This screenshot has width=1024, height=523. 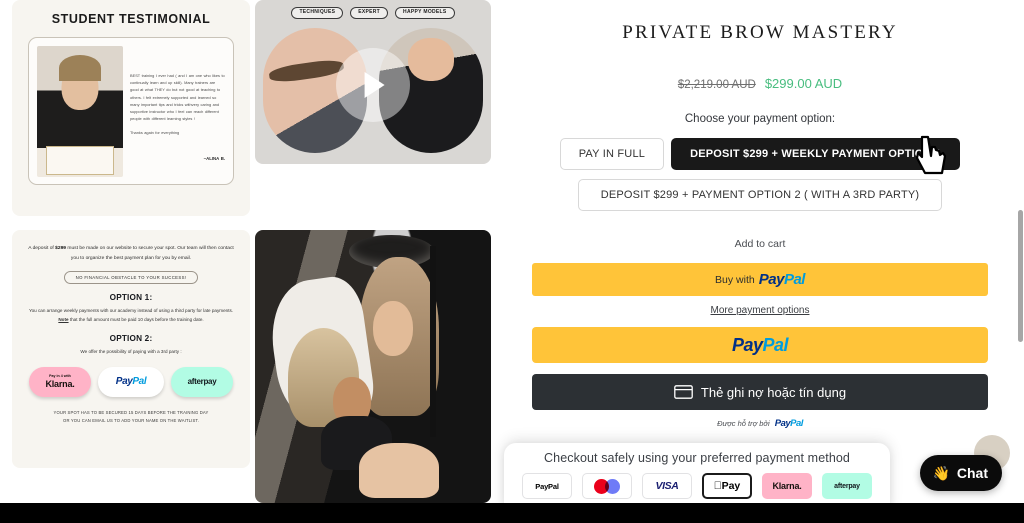 I want to click on paypal-wordmark: PayPal, so click(x=131, y=382).